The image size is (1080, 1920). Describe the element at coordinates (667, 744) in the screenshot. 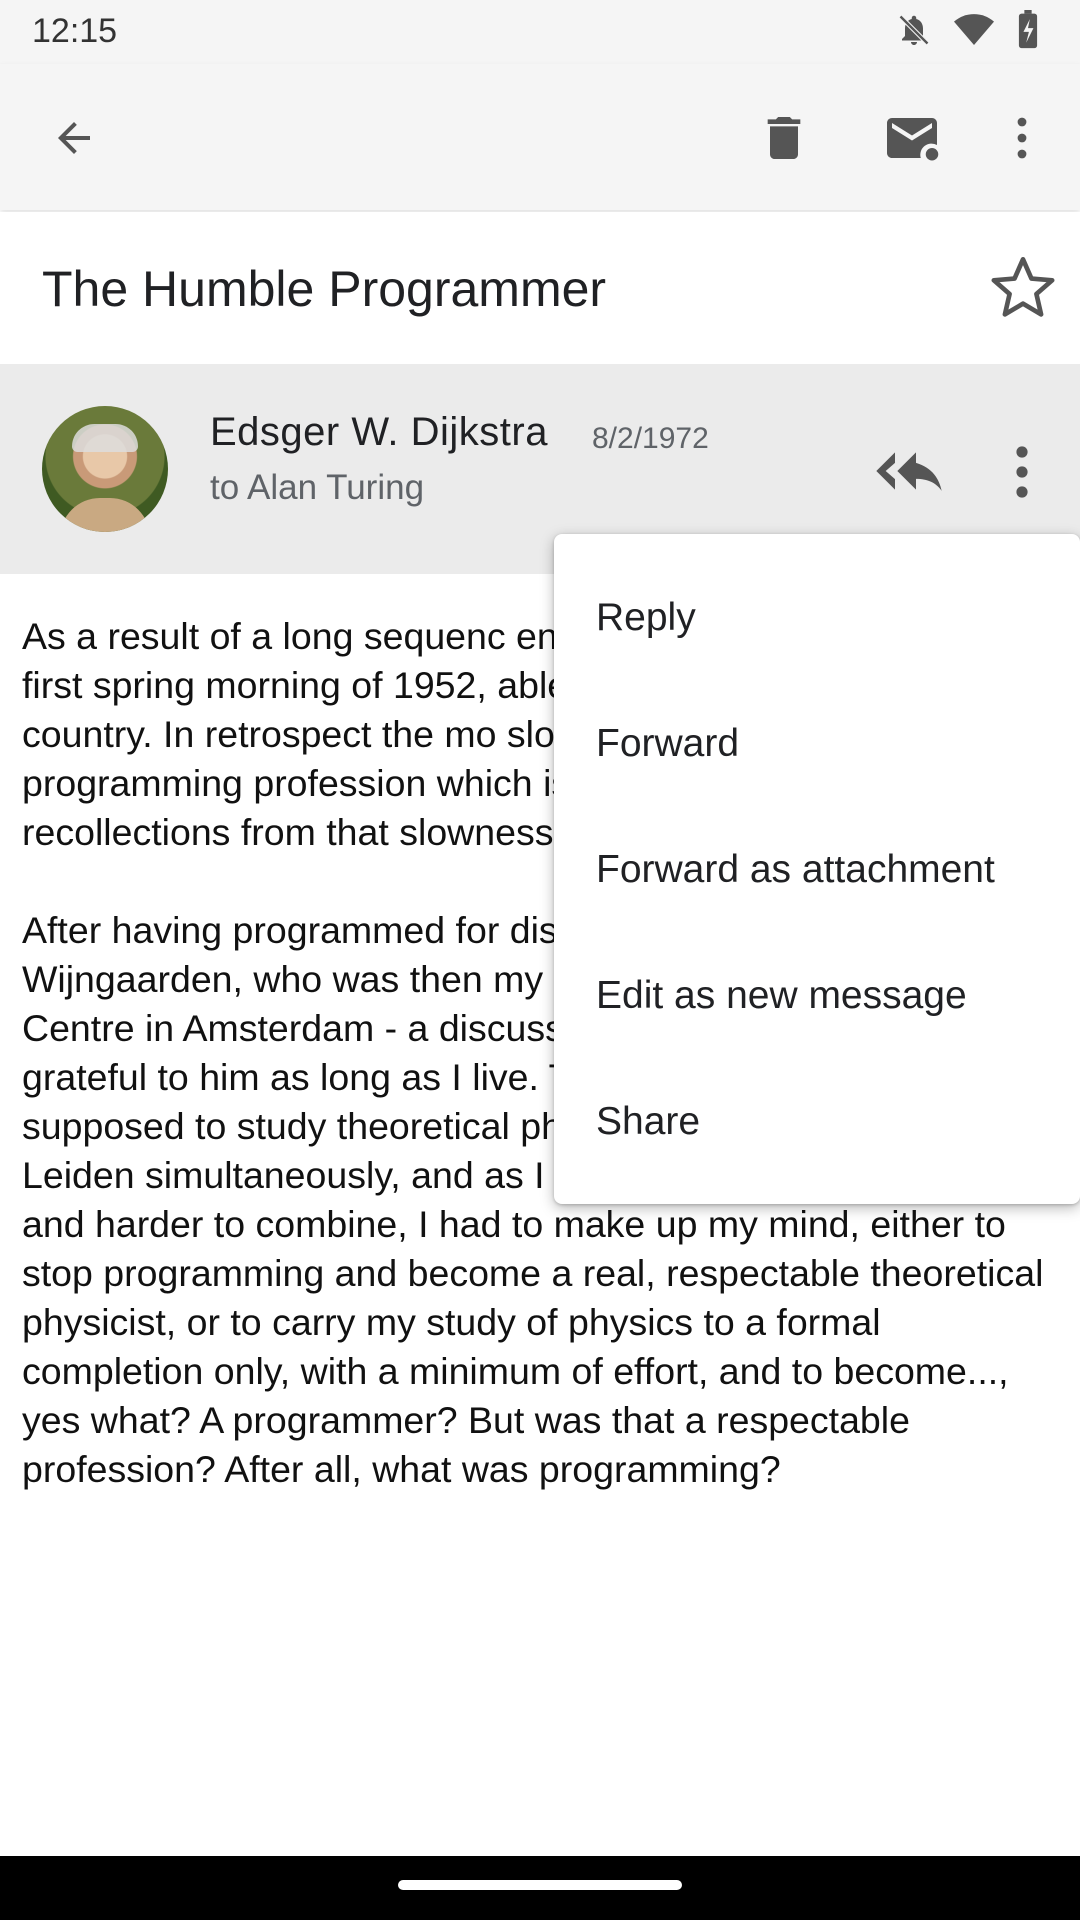

I see `menu-item-forward: Forward` at that location.